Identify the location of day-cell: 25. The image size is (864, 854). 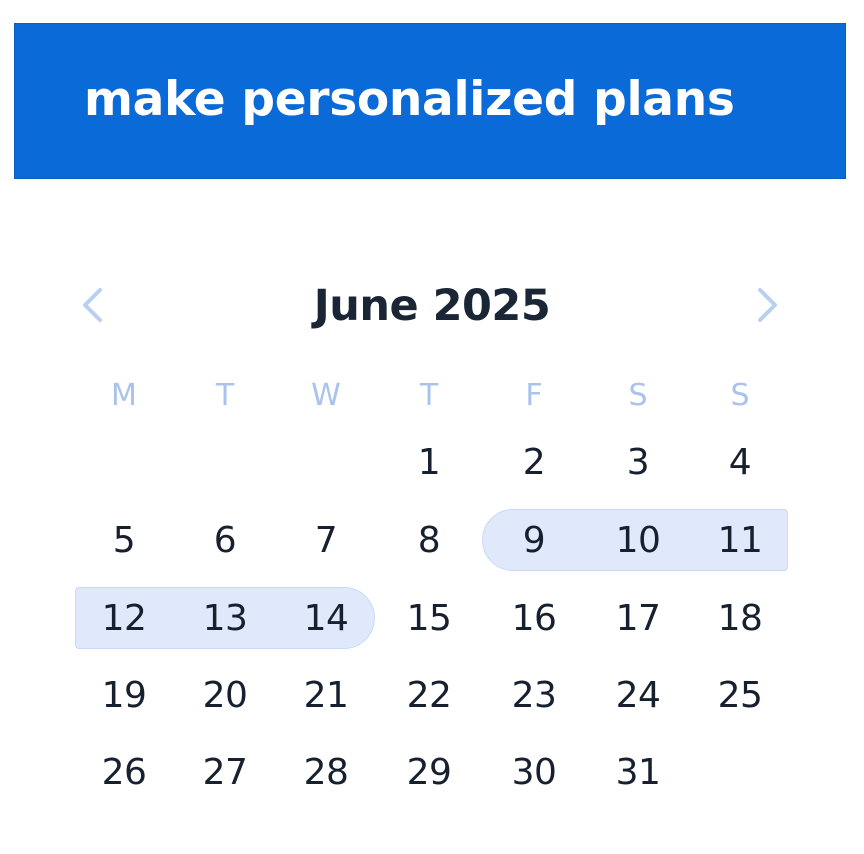
(740, 696).